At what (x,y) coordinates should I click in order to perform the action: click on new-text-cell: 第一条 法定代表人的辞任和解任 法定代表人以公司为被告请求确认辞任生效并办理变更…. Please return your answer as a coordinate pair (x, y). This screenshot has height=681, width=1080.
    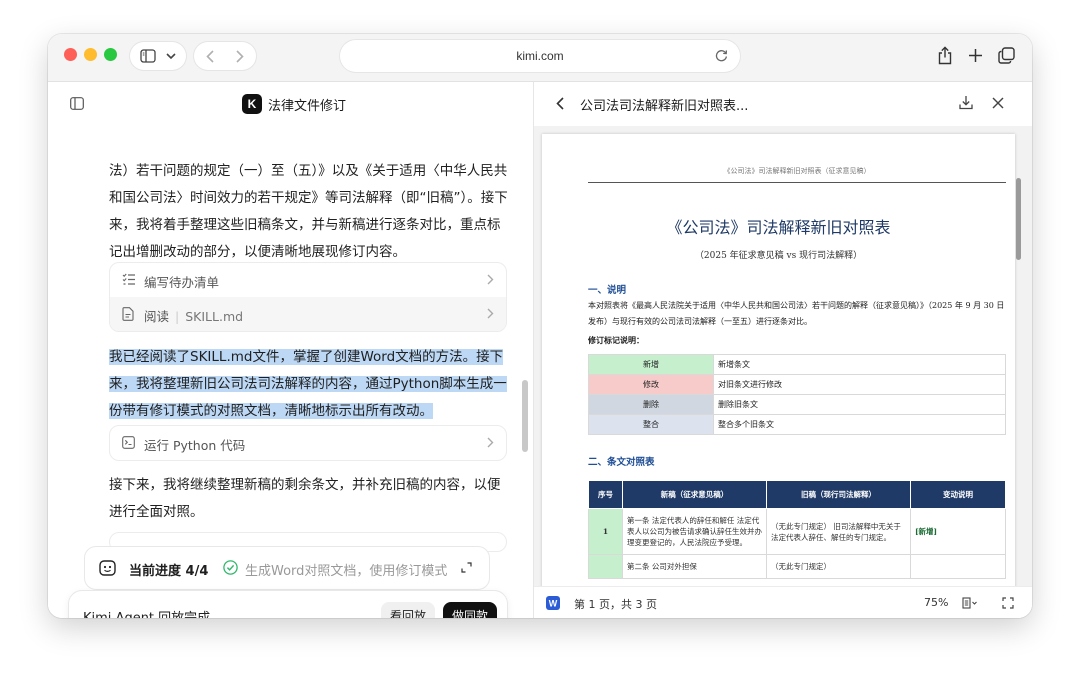
    Looking at the image, I should click on (694, 531).